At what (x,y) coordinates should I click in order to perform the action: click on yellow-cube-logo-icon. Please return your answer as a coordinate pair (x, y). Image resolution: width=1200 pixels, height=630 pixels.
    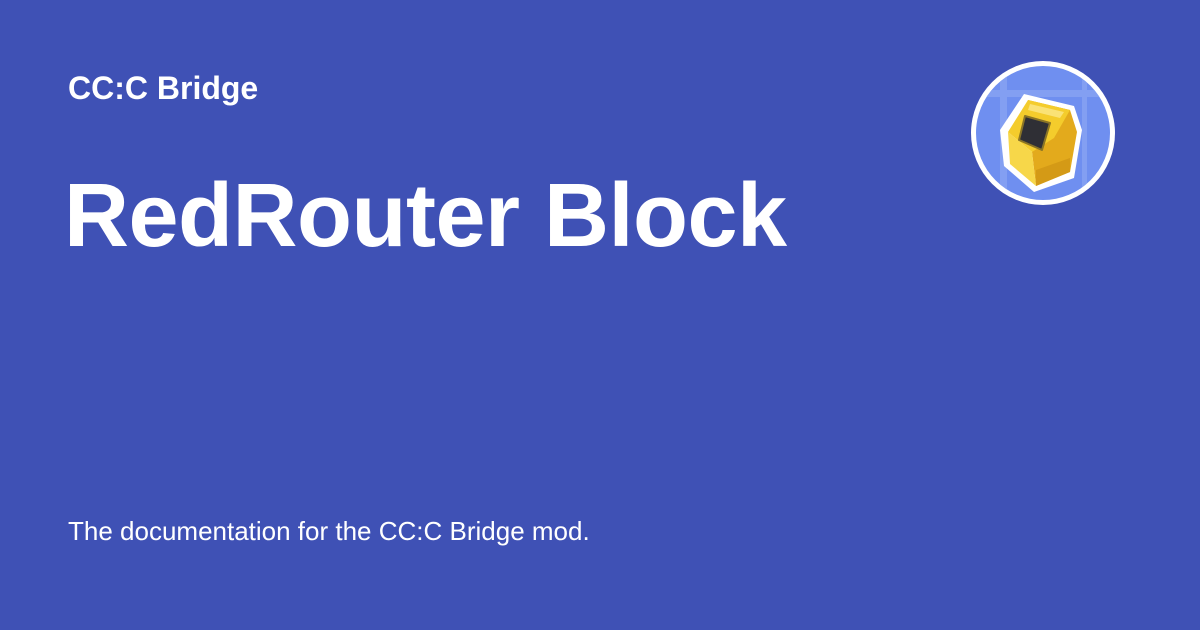
    Looking at the image, I should click on (1043, 133).